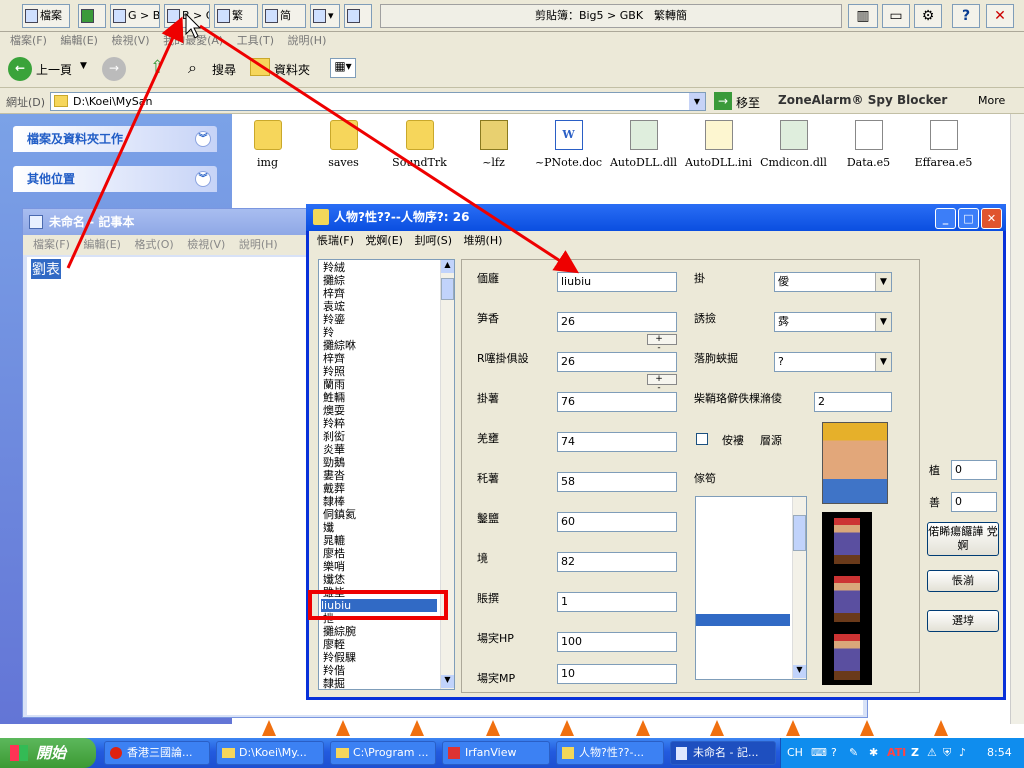  I want to click on window-close-button: ✕, so click(991, 218).